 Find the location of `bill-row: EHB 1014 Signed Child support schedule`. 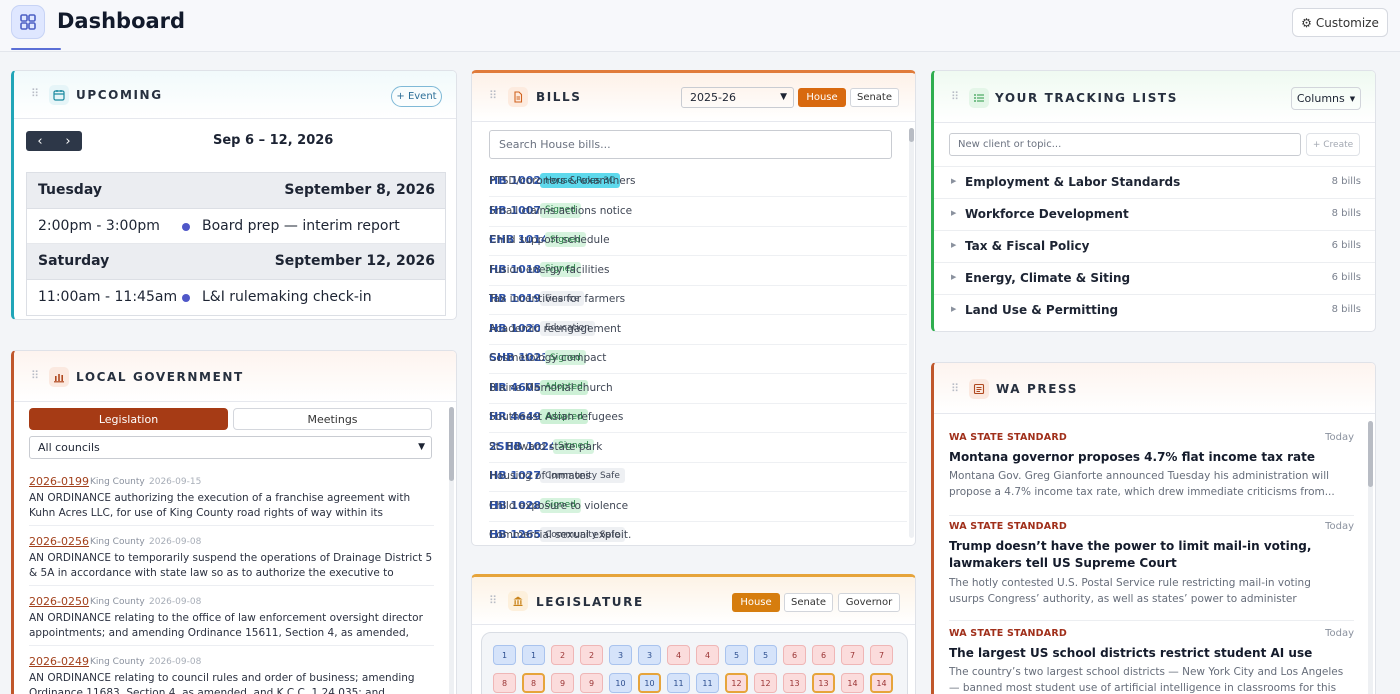

bill-row: EHB 1014 Signed Child support schedule is located at coordinates (698, 241).